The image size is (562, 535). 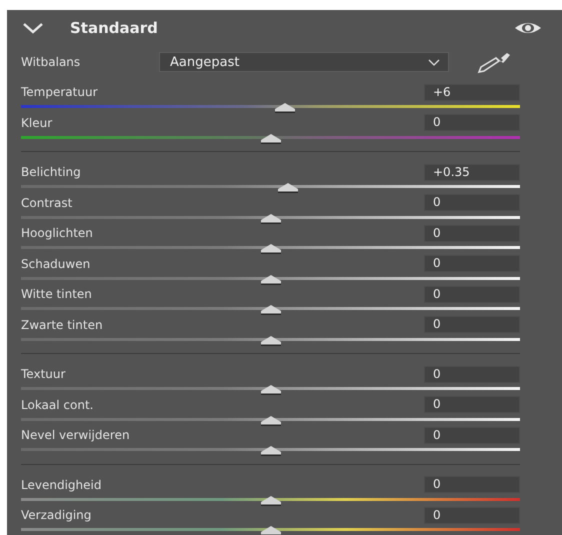 What do you see at coordinates (43, 374) in the screenshot?
I see `slider-label: Textuur` at bounding box center [43, 374].